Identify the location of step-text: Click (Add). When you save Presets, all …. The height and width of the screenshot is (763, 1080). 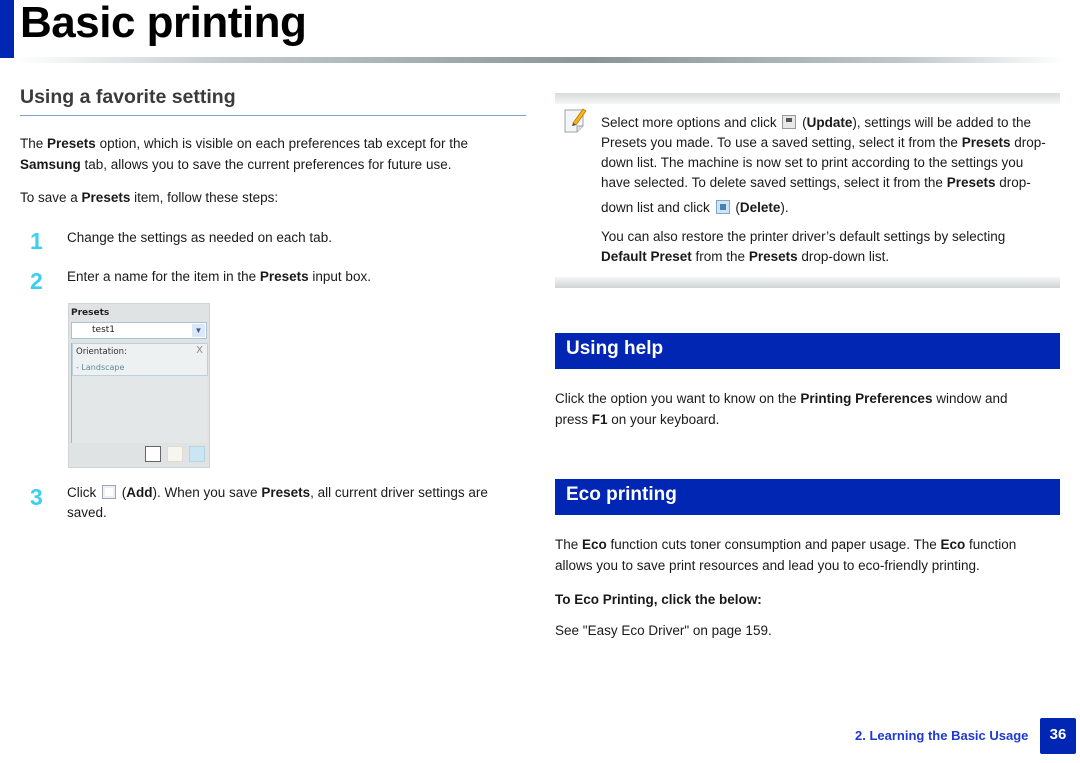
(297, 503).